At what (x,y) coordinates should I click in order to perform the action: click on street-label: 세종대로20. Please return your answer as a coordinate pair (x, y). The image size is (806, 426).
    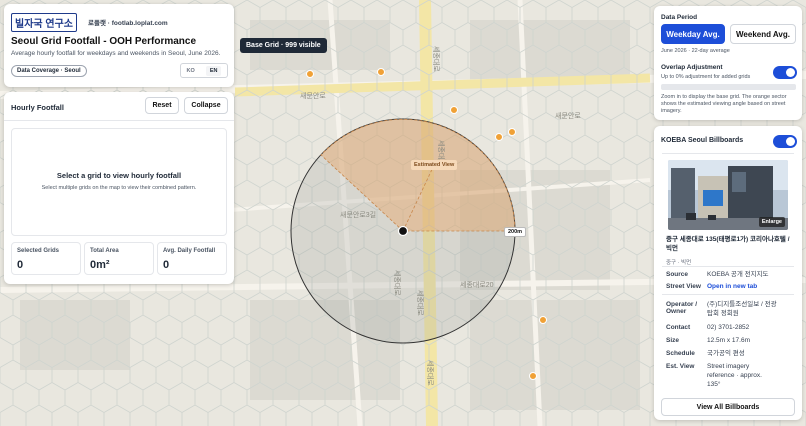
    Looking at the image, I should click on (477, 284).